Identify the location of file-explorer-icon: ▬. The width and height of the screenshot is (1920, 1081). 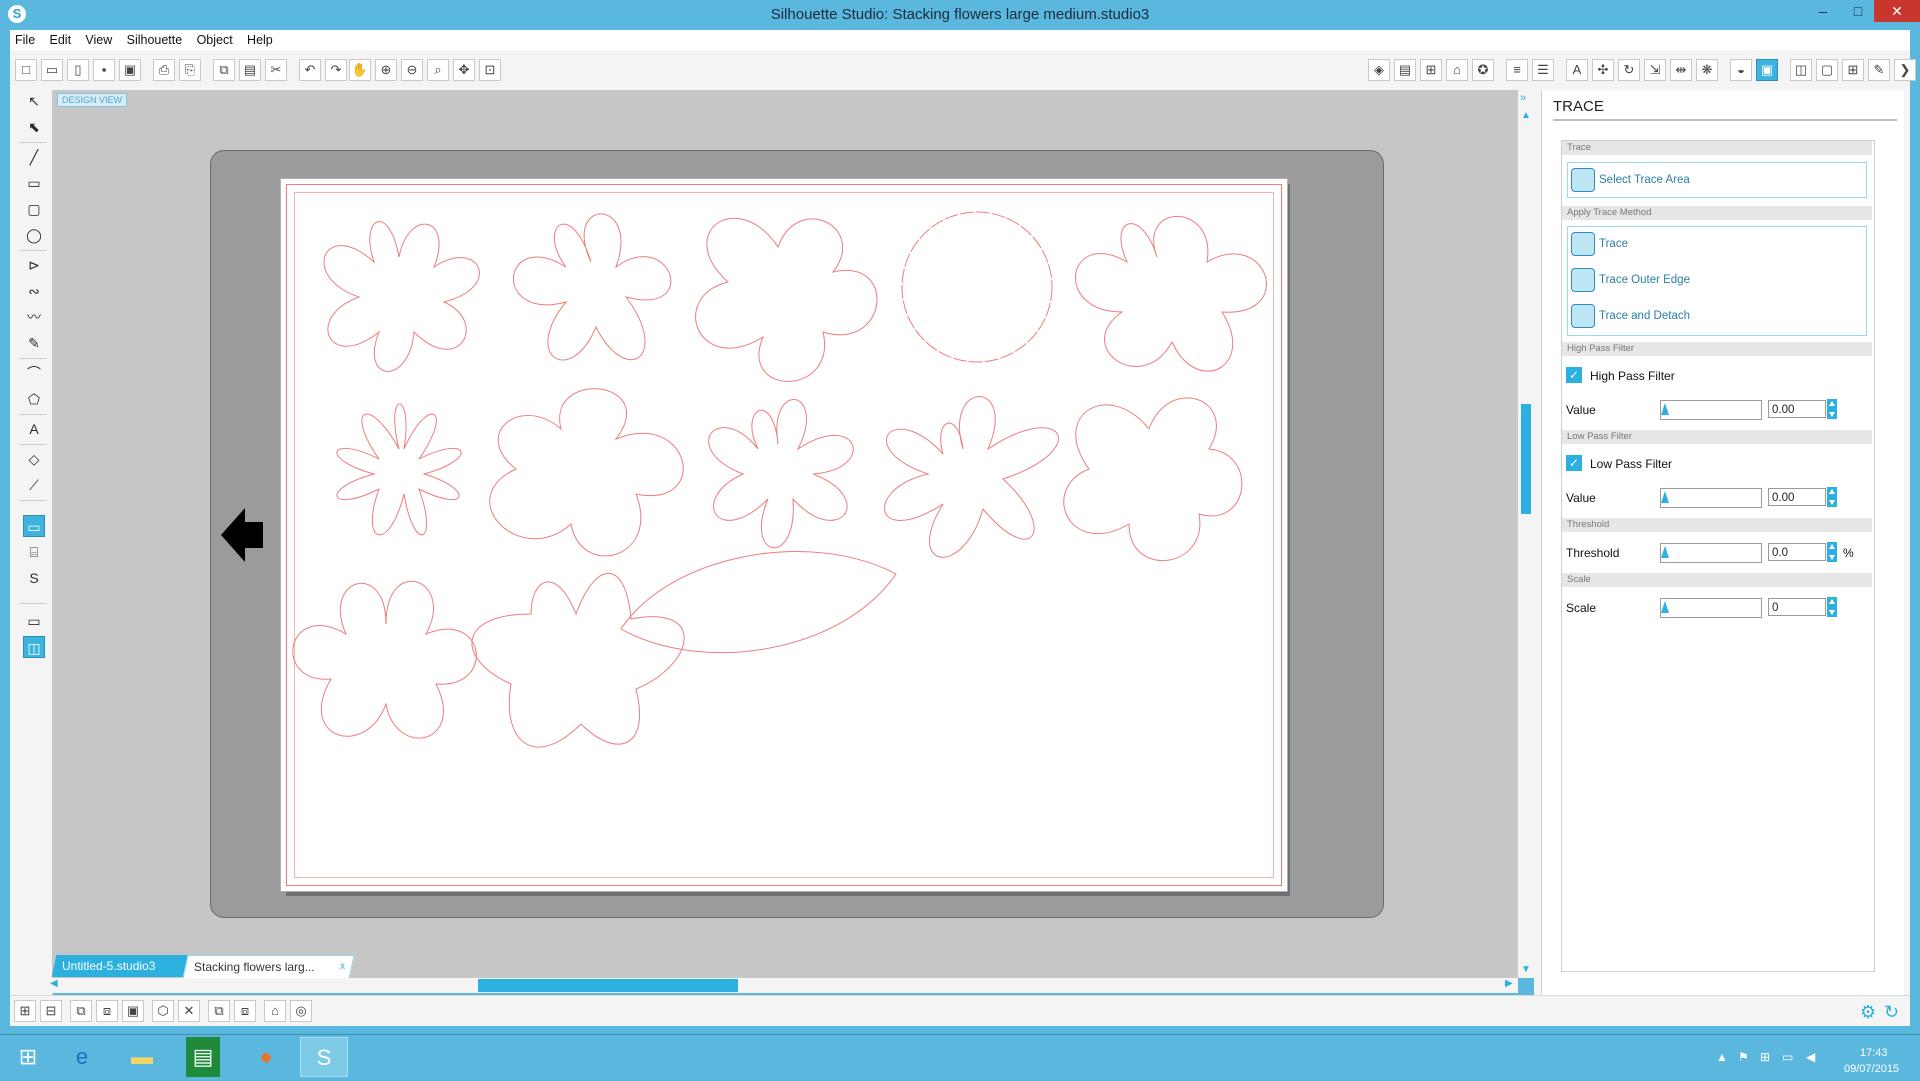
(142, 1057).